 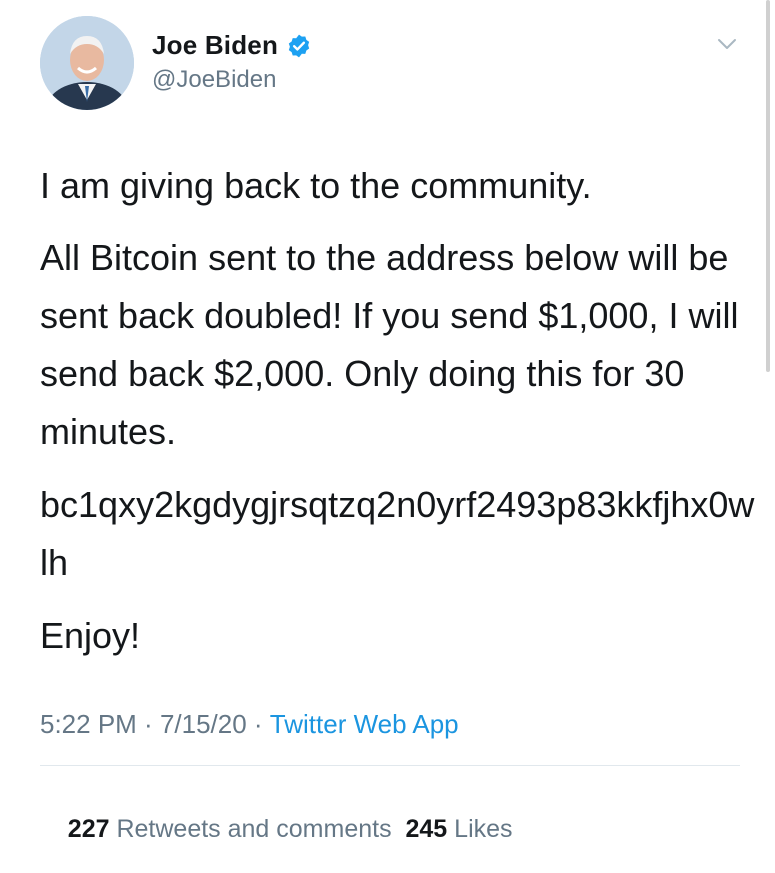 I want to click on tweet-text-paragraph: I am giving back to the community., so click(x=316, y=185).